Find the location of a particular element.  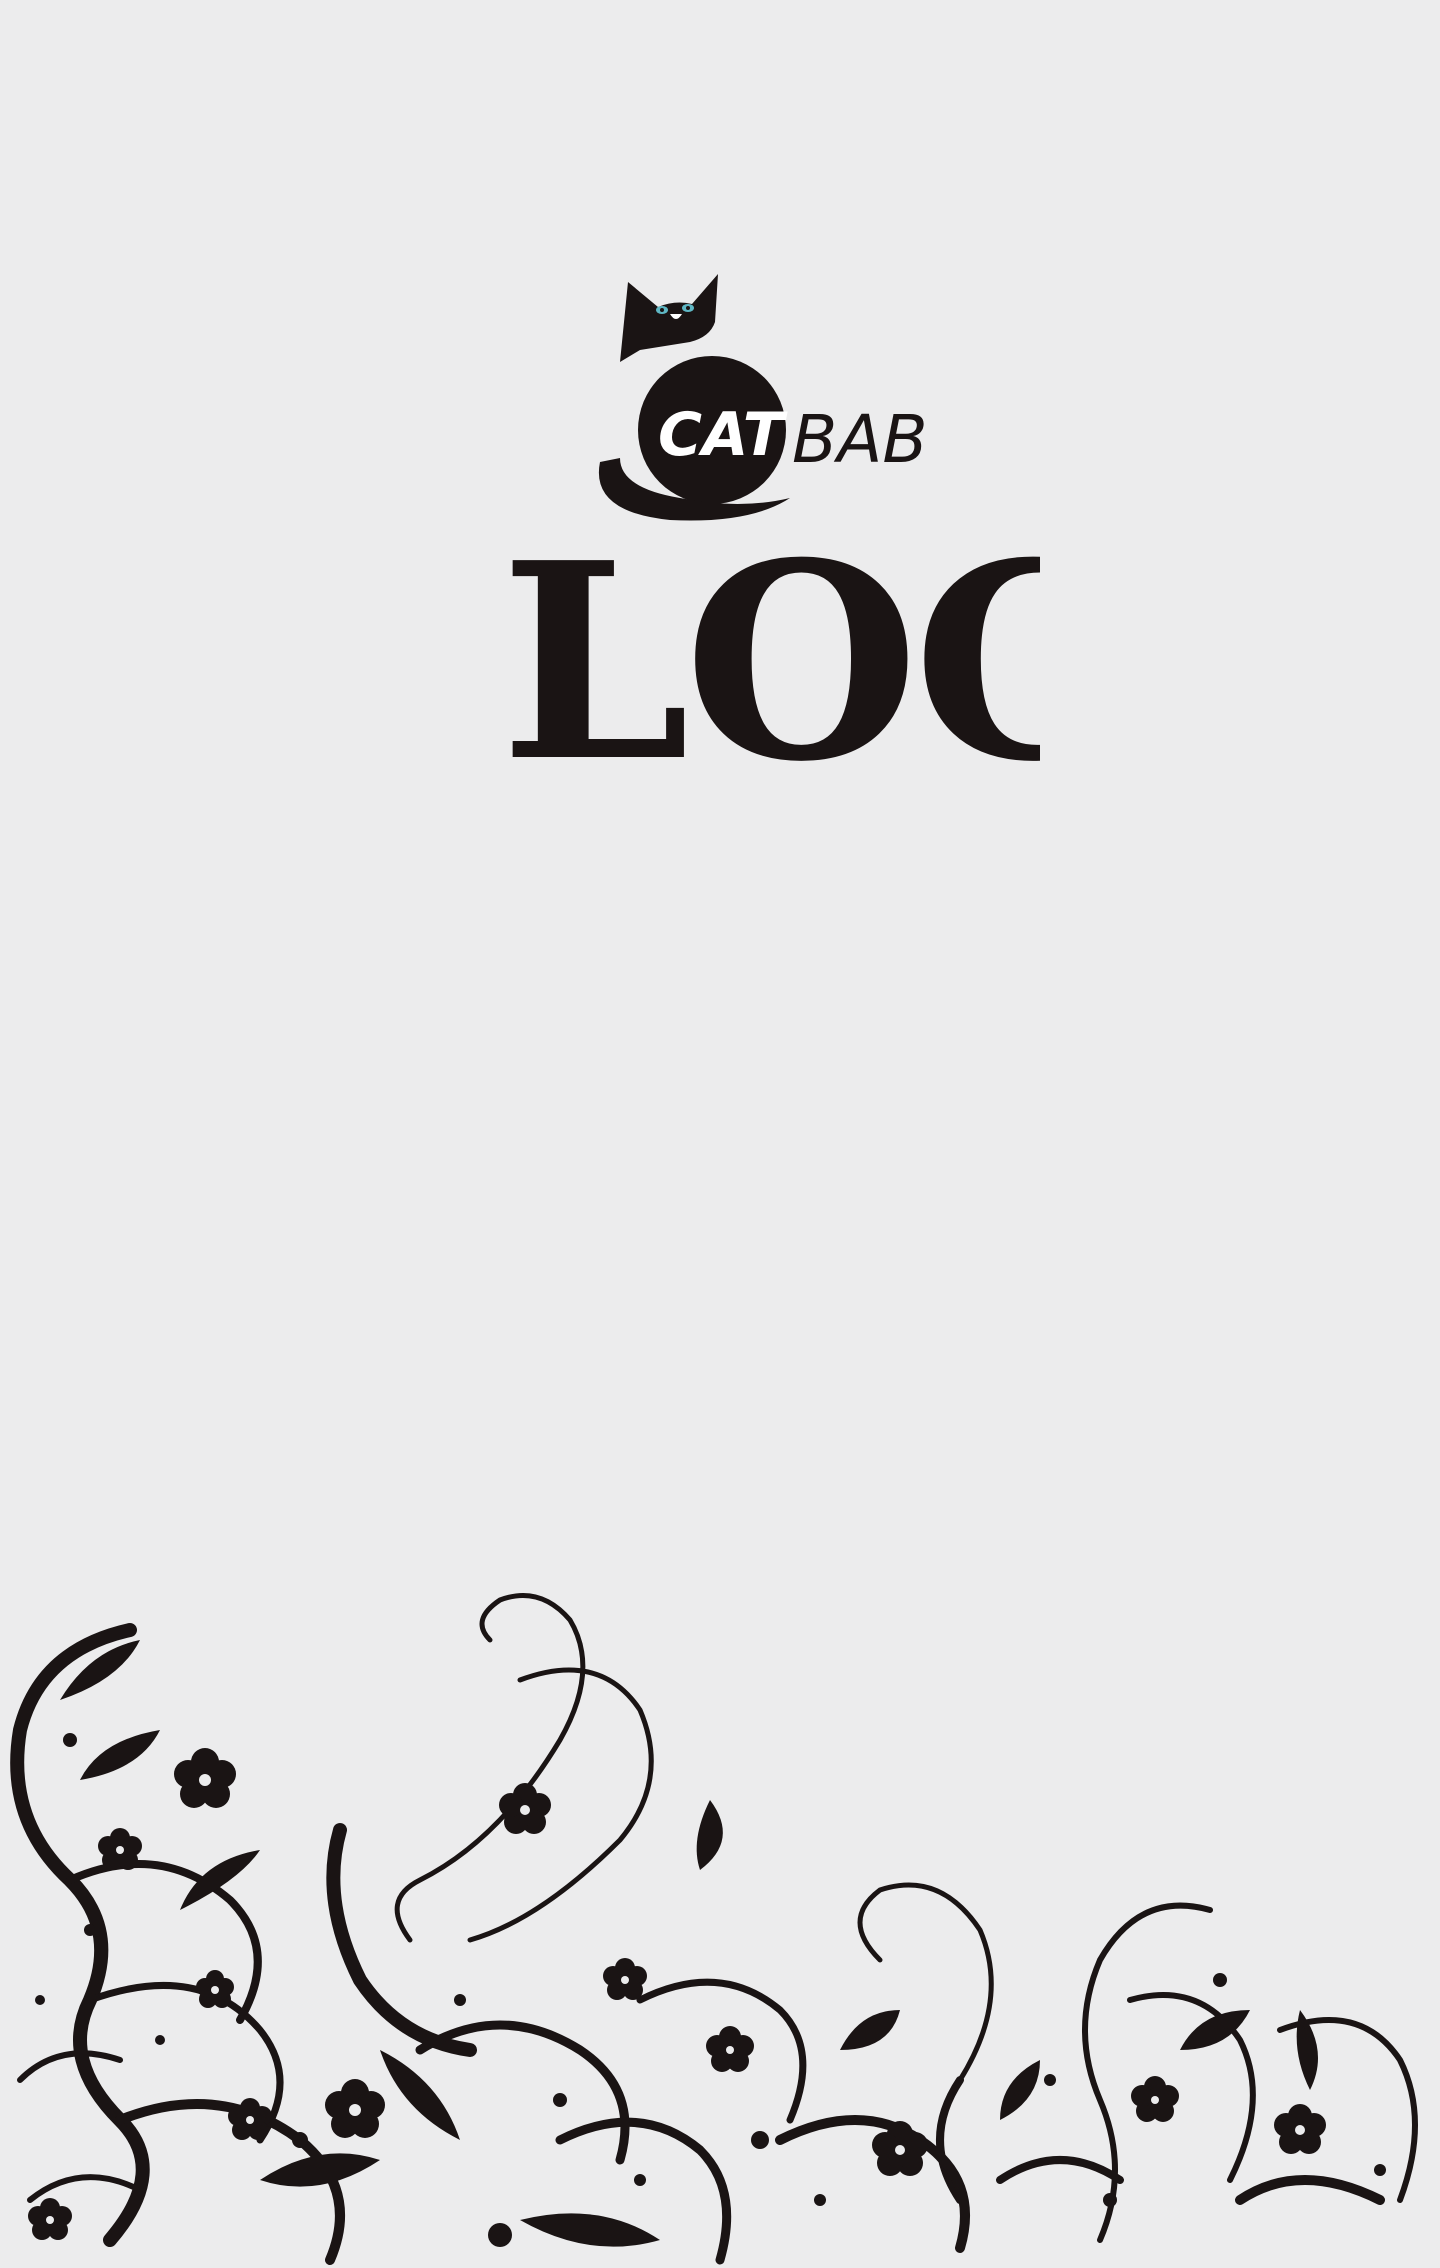

page-title-text: LOGIN is located at coordinates (770, 657).